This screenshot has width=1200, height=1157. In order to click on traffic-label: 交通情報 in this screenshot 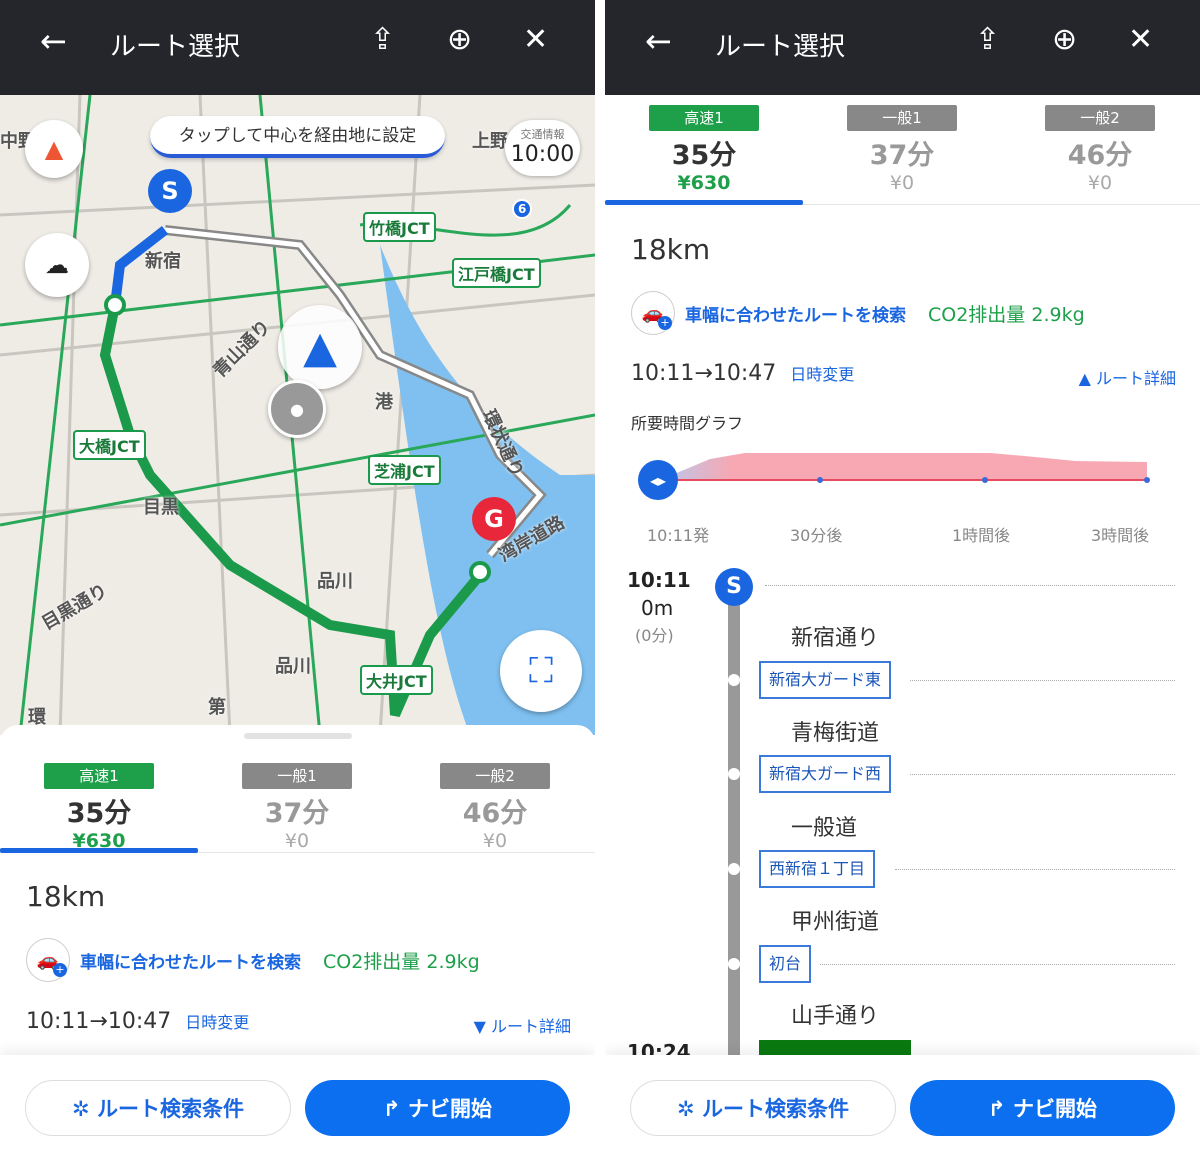, I will do `click(542, 134)`.